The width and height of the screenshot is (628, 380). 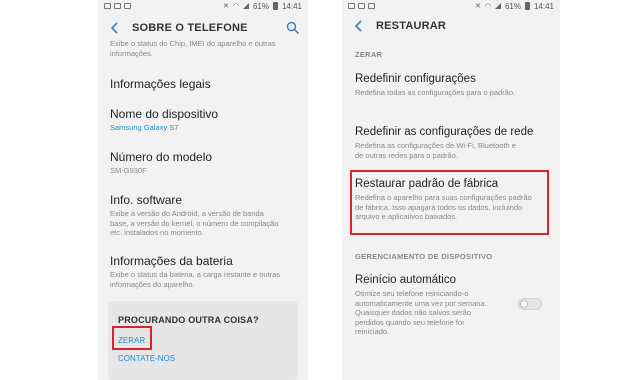 I want to click on app-bar: RESTAURAR, so click(x=451, y=26).